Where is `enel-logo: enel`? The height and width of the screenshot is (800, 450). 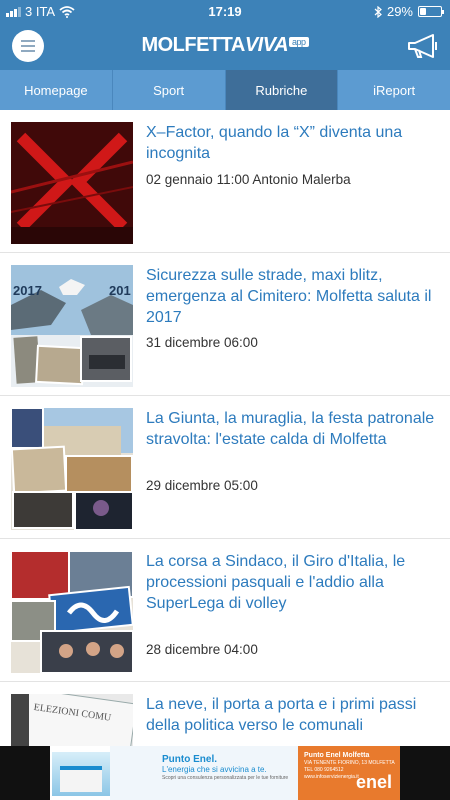
enel-logo: enel is located at coordinates (373, 782).